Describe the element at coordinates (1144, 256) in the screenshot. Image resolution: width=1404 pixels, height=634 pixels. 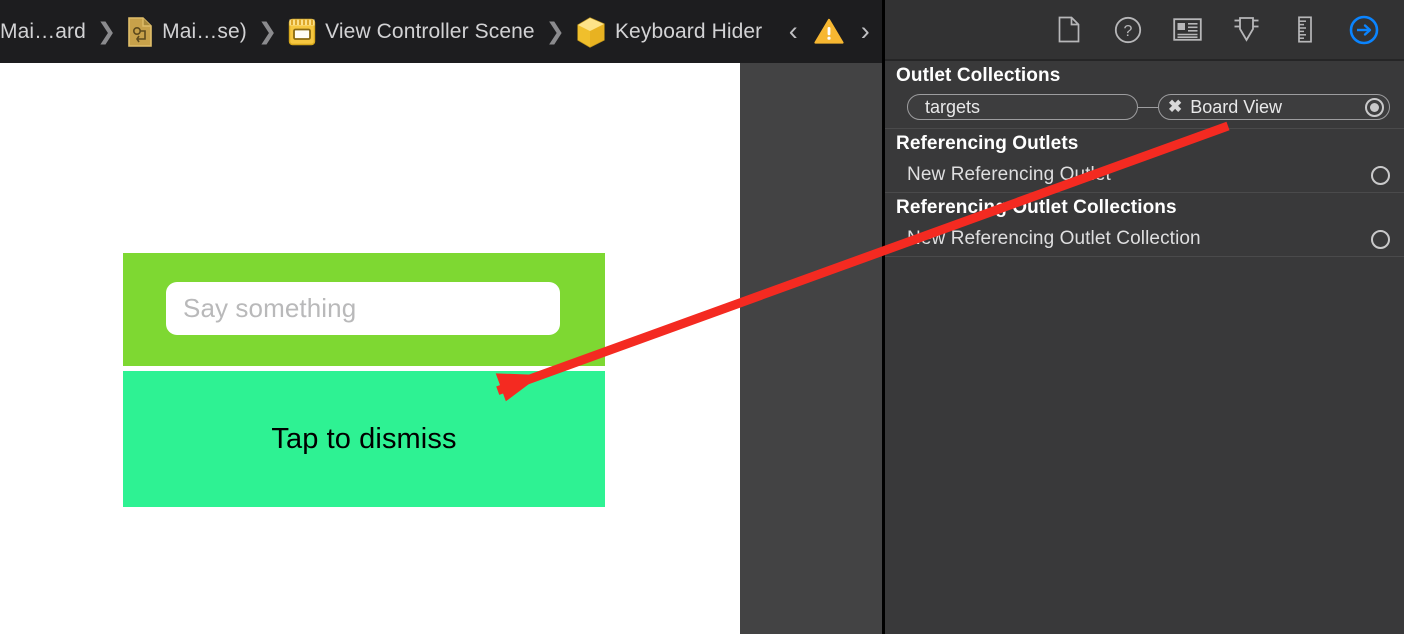
I see `section-divider` at that location.